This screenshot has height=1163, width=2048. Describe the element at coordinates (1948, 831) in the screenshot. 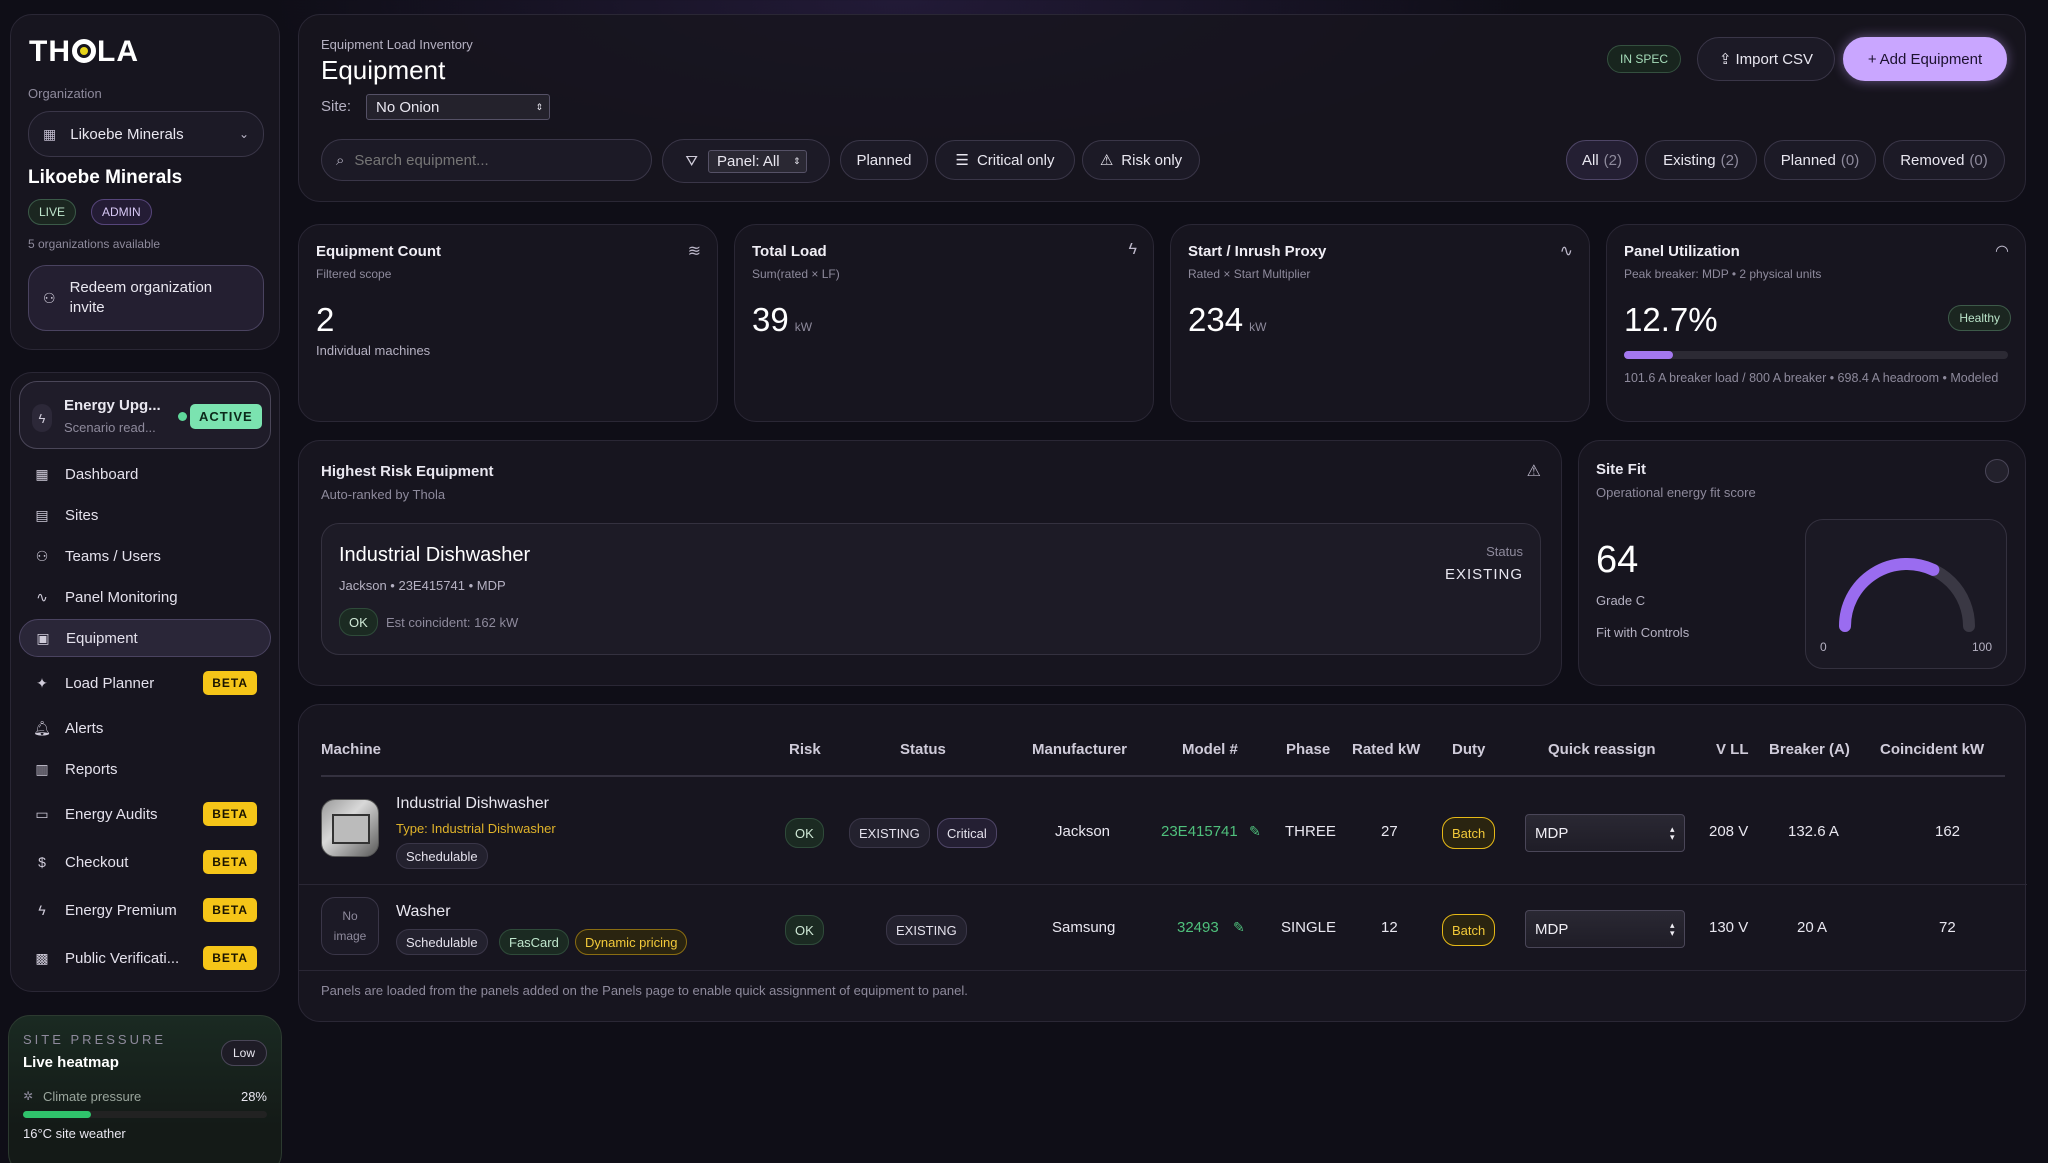

I see `coincident-kw: 162` at that location.